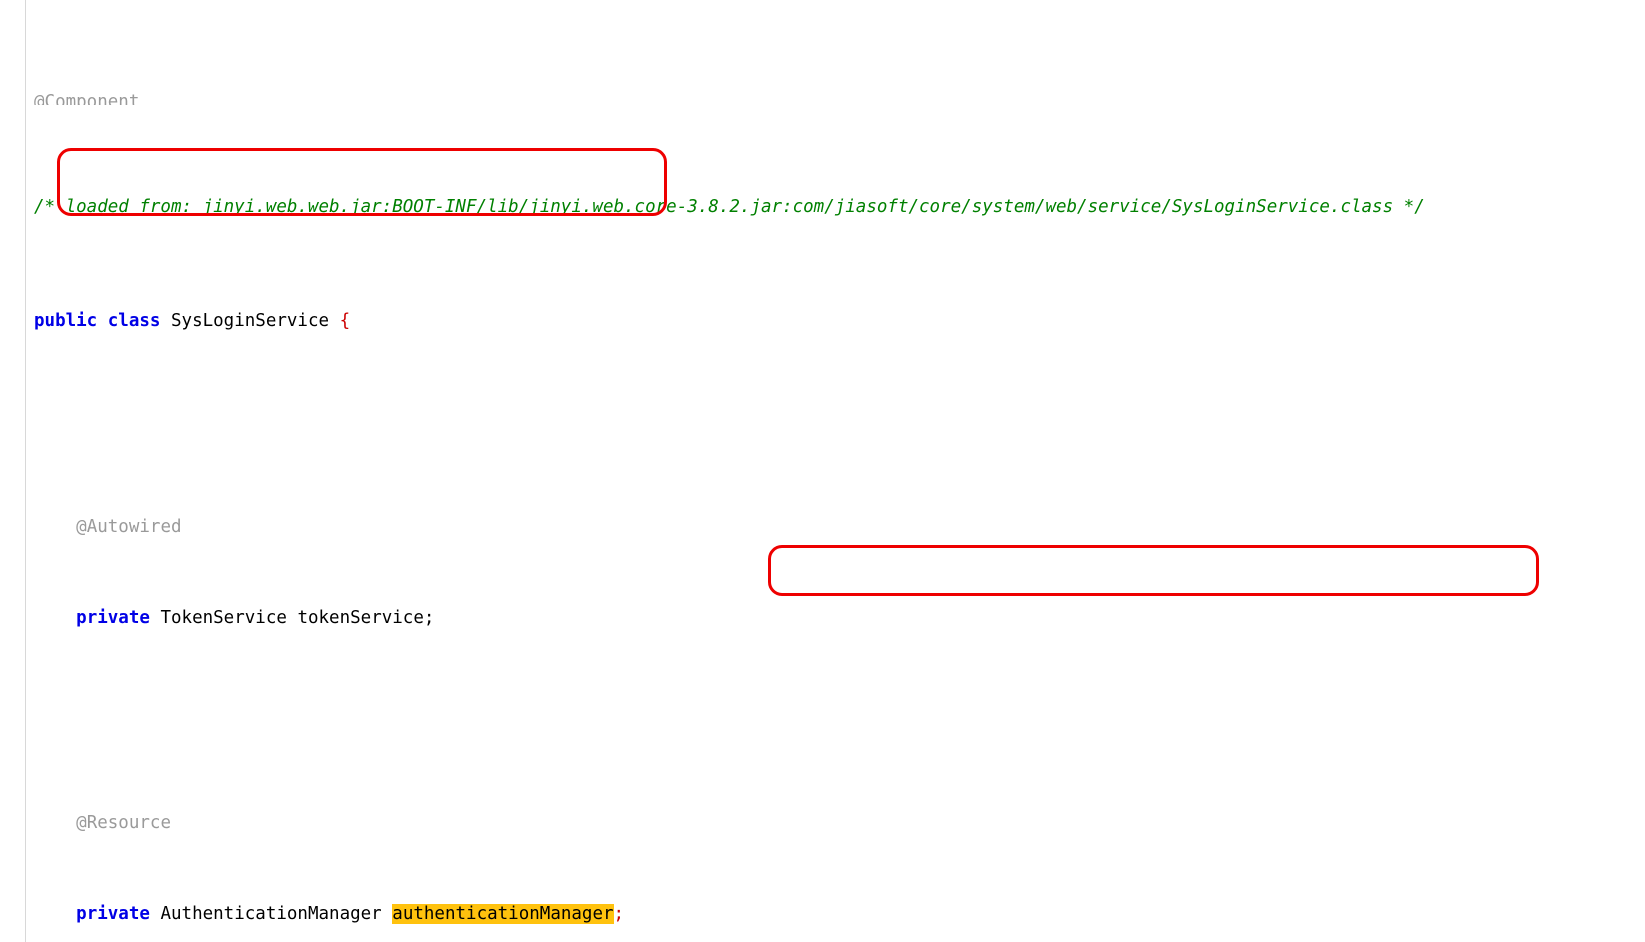 The width and height of the screenshot is (1645, 942). Describe the element at coordinates (87, 99) in the screenshot. I see `component-annotation: @Component` at that location.